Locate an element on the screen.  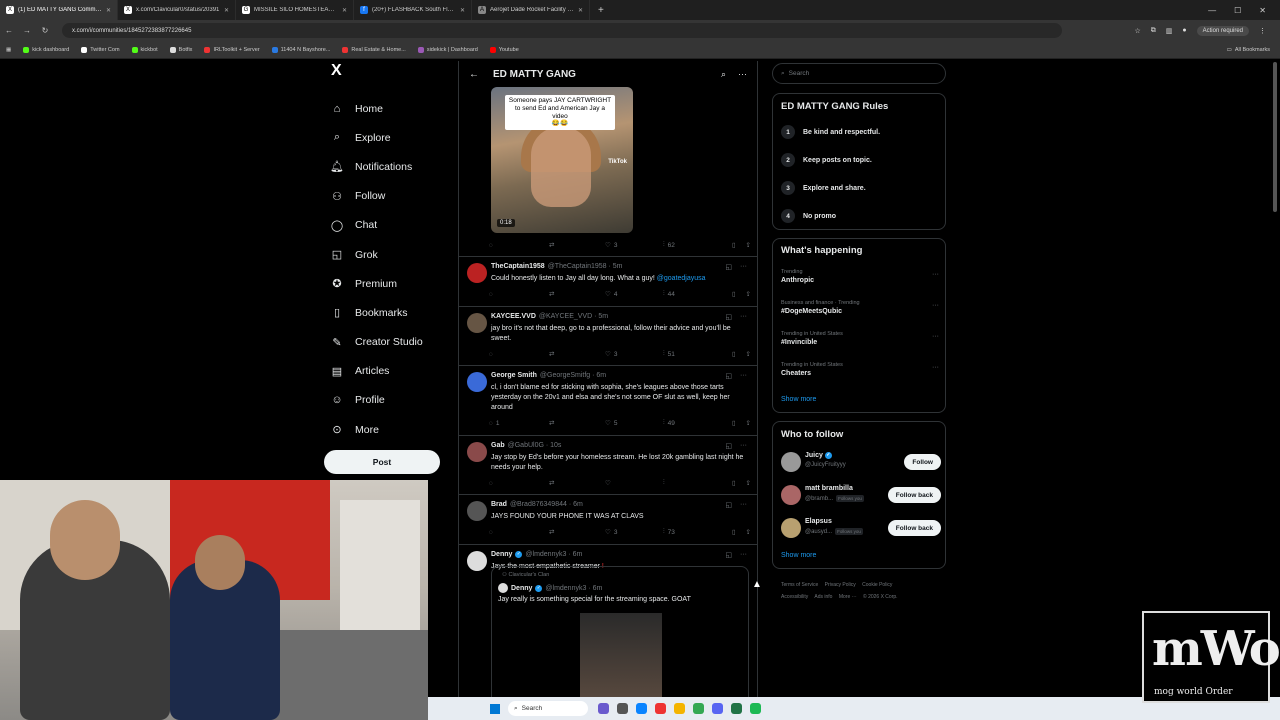
taskbar-search: ⌕ Search is located at coordinates (548, 708).